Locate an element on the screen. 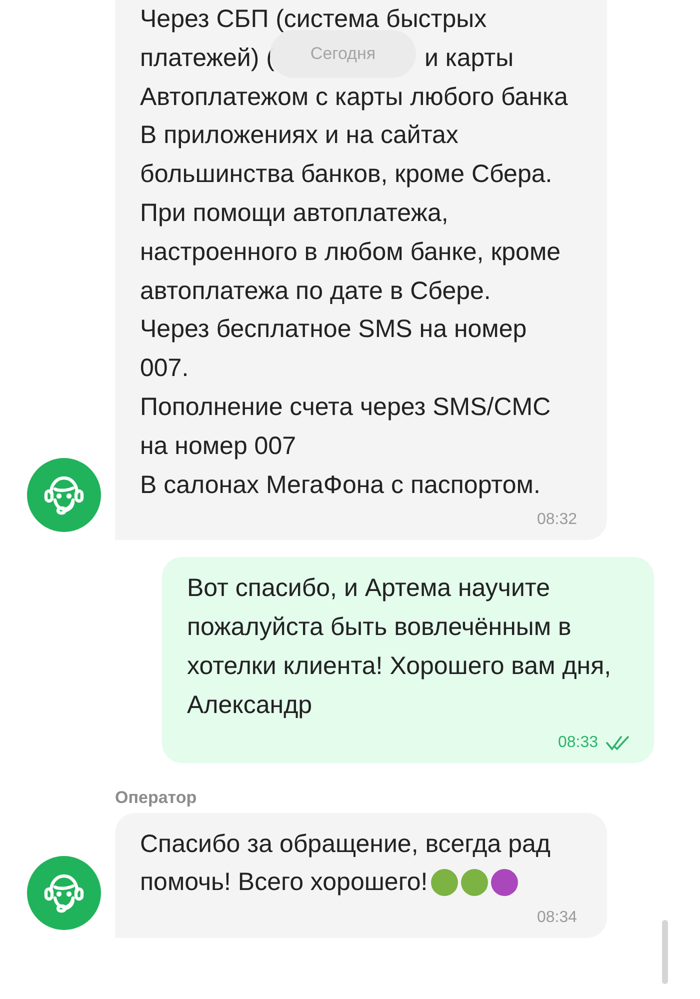  message-text: 007. is located at coordinates (164, 368).